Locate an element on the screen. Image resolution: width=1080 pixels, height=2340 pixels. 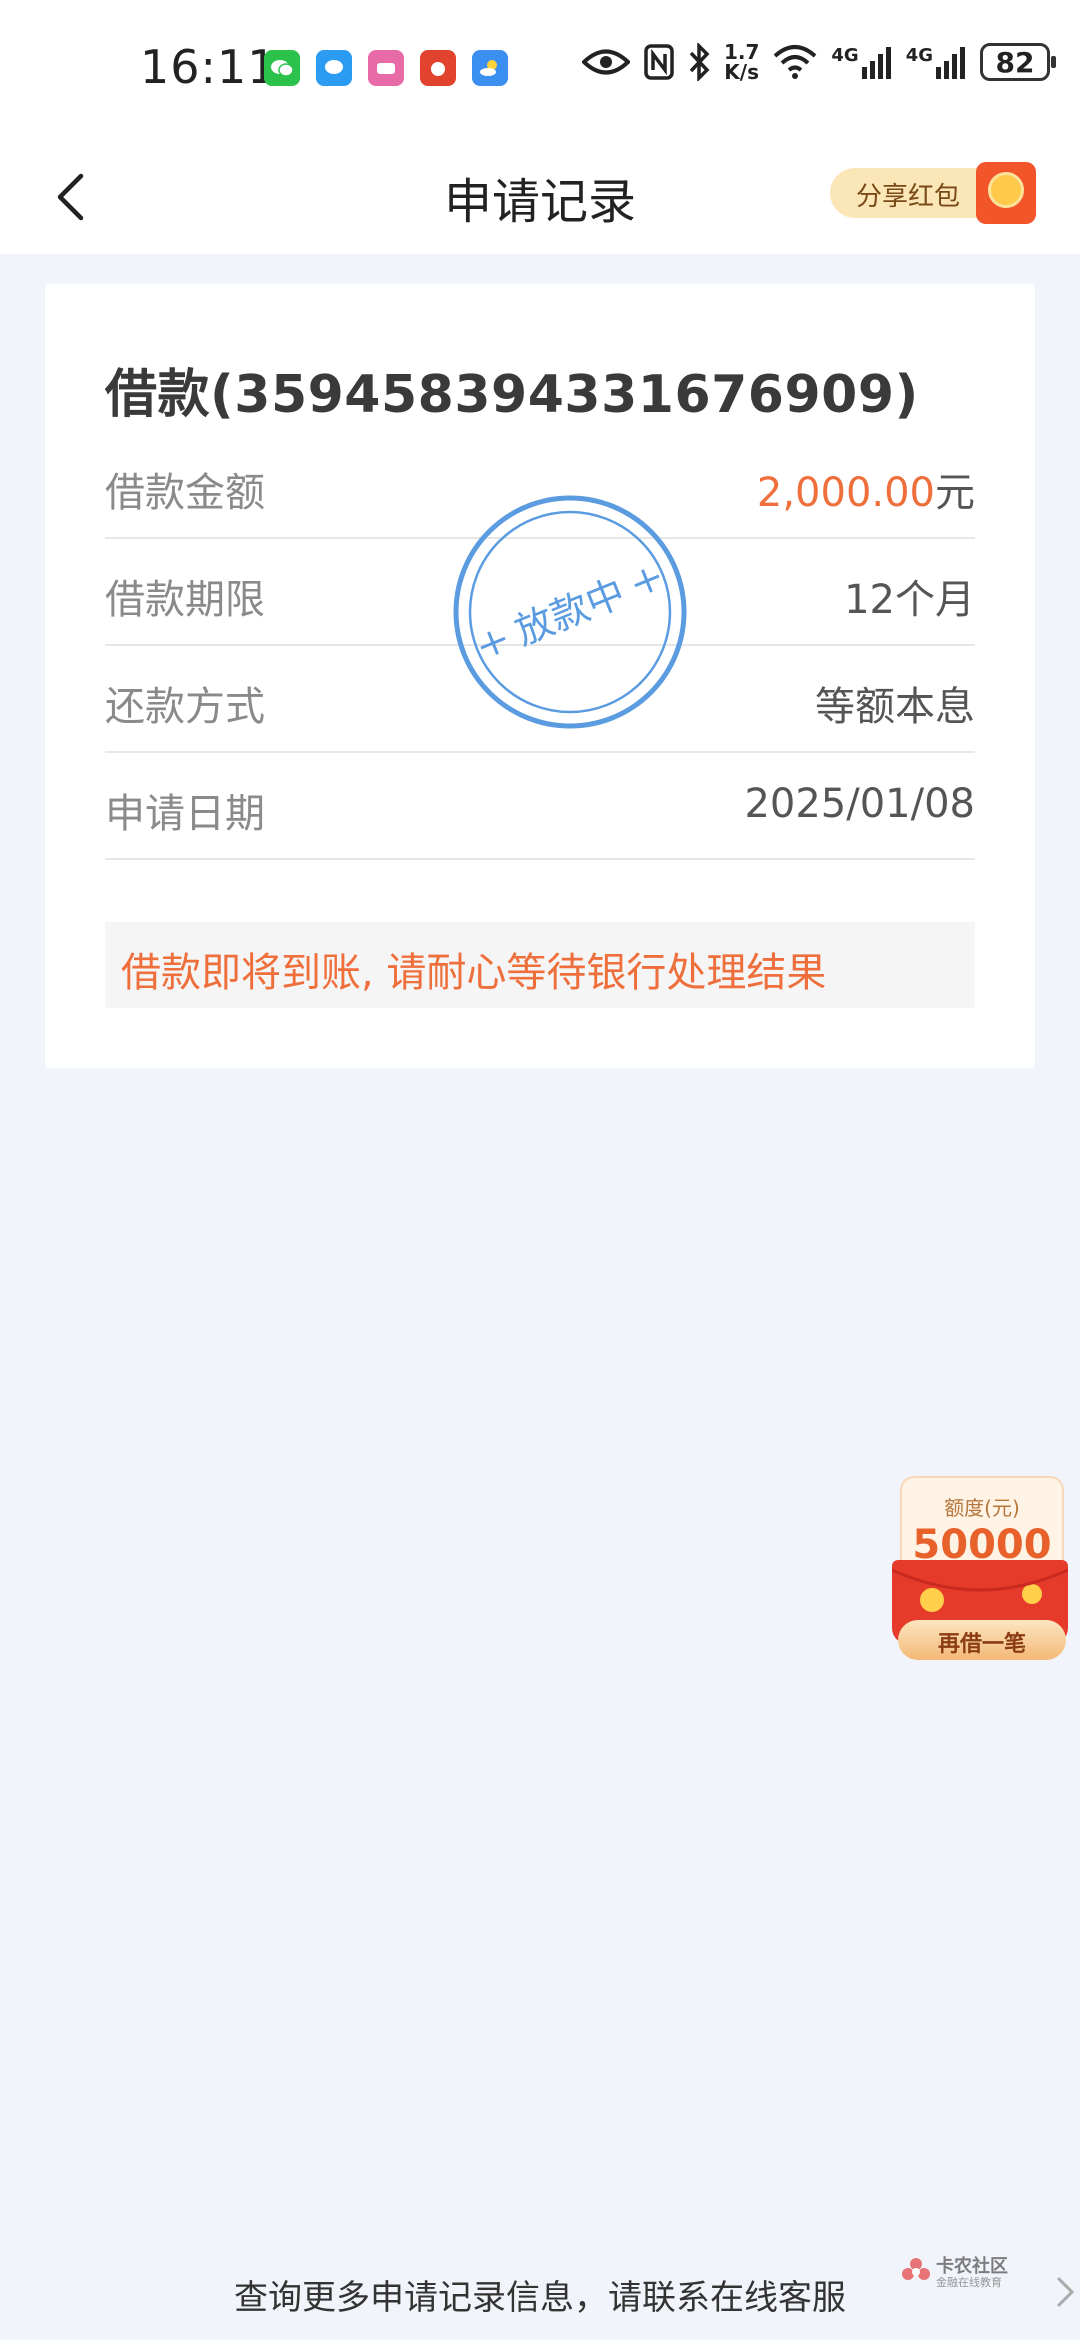
row-label: 还款方式 is located at coordinates (185, 707).